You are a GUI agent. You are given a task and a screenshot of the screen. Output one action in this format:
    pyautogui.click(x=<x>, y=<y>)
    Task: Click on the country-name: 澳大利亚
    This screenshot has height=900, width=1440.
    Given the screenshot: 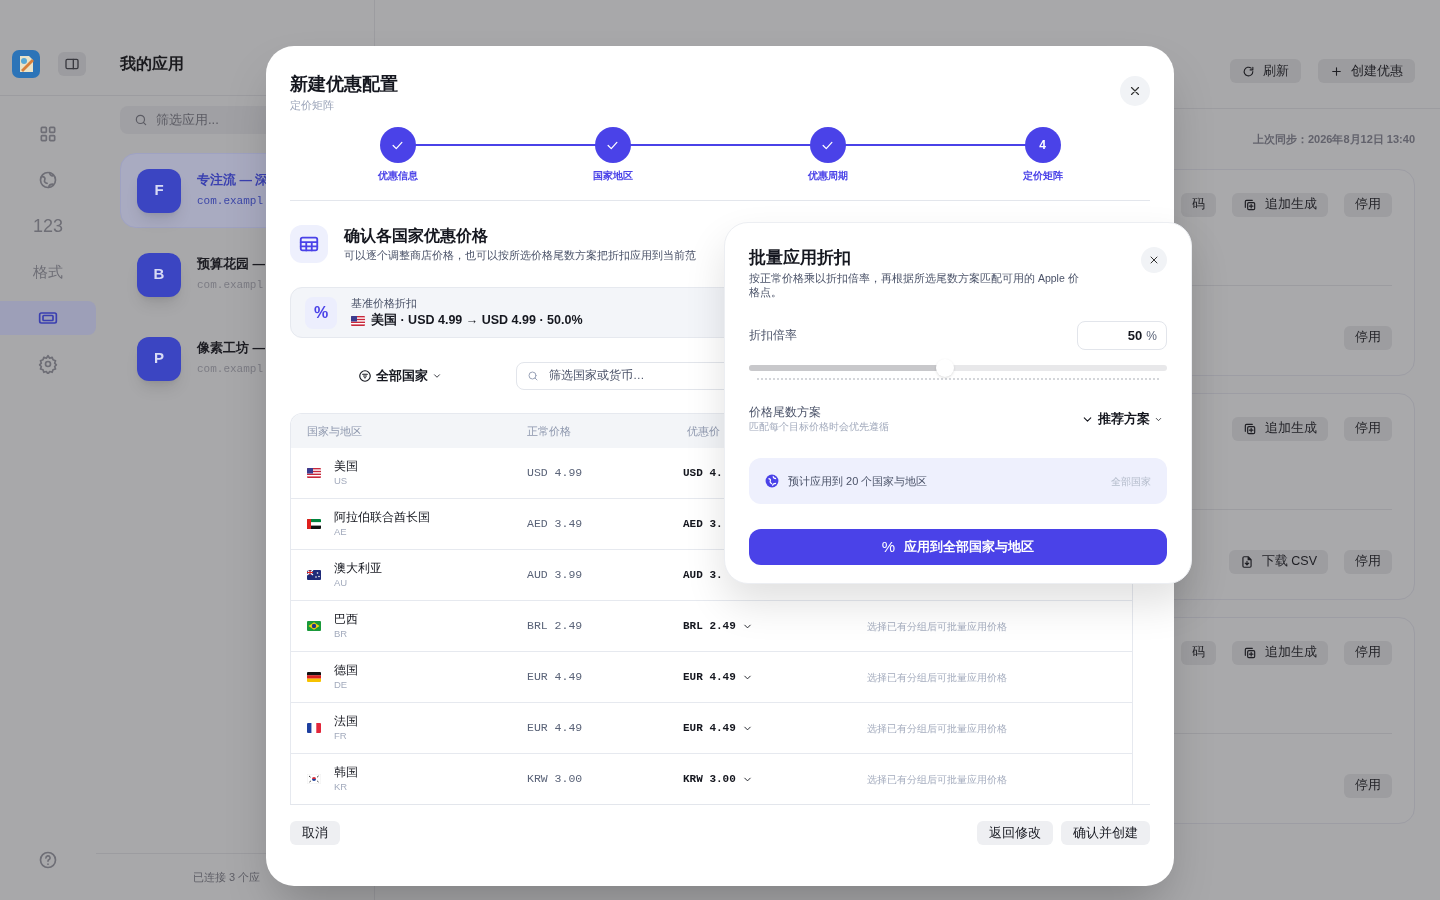 What is the action you would take?
    pyautogui.click(x=358, y=568)
    